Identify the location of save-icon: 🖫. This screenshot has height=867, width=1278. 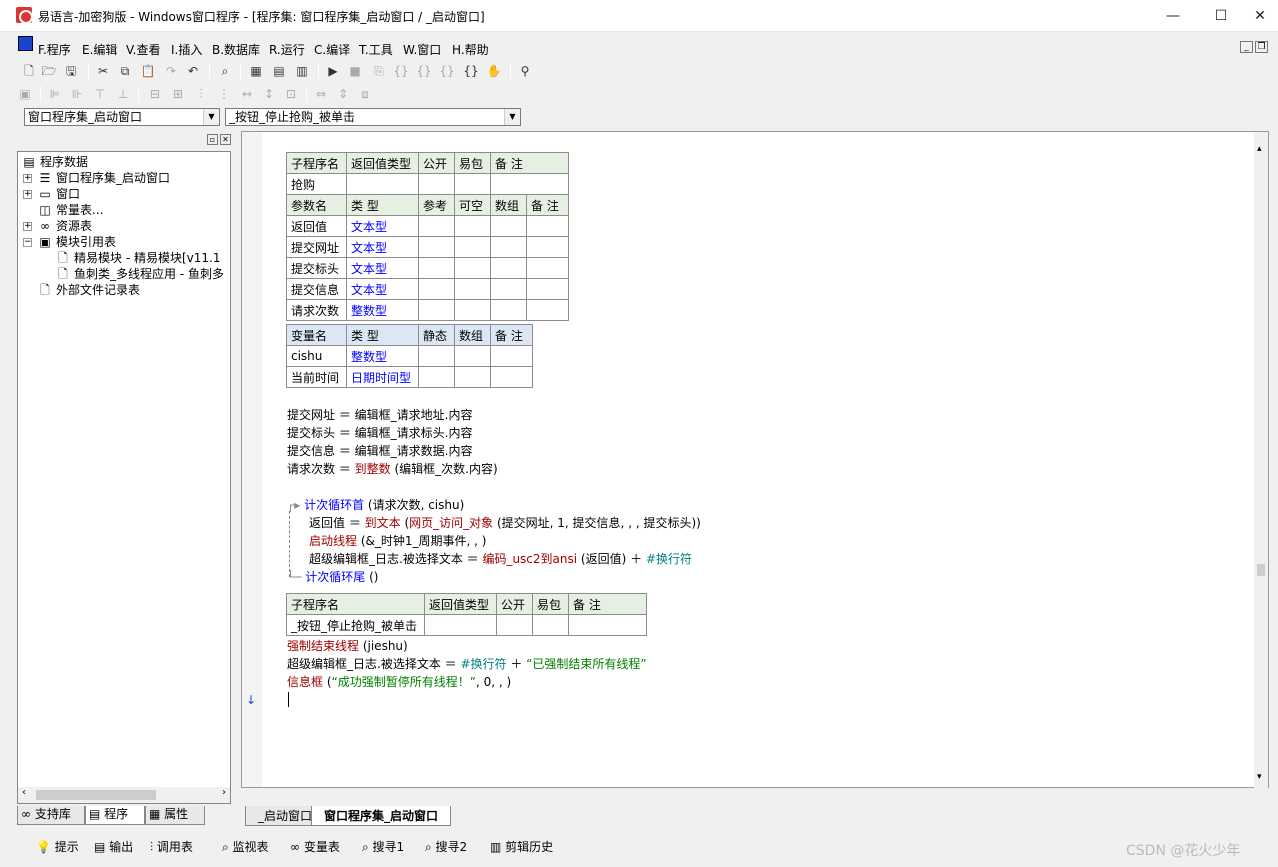
(71, 71).